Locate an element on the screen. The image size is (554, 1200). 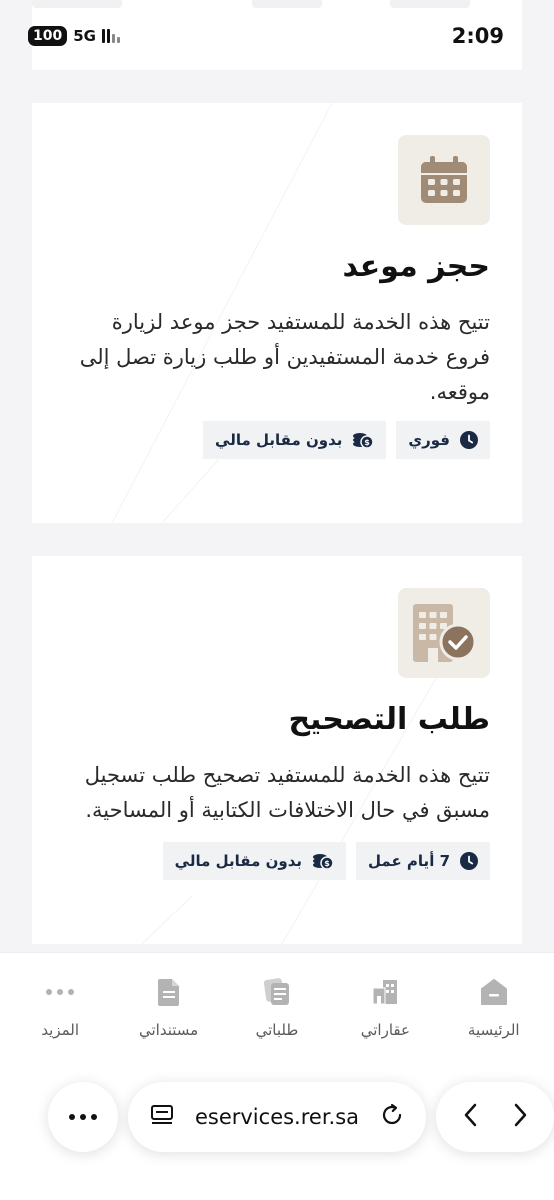
url-text: eservices.rer.sa is located at coordinates (277, 1117).